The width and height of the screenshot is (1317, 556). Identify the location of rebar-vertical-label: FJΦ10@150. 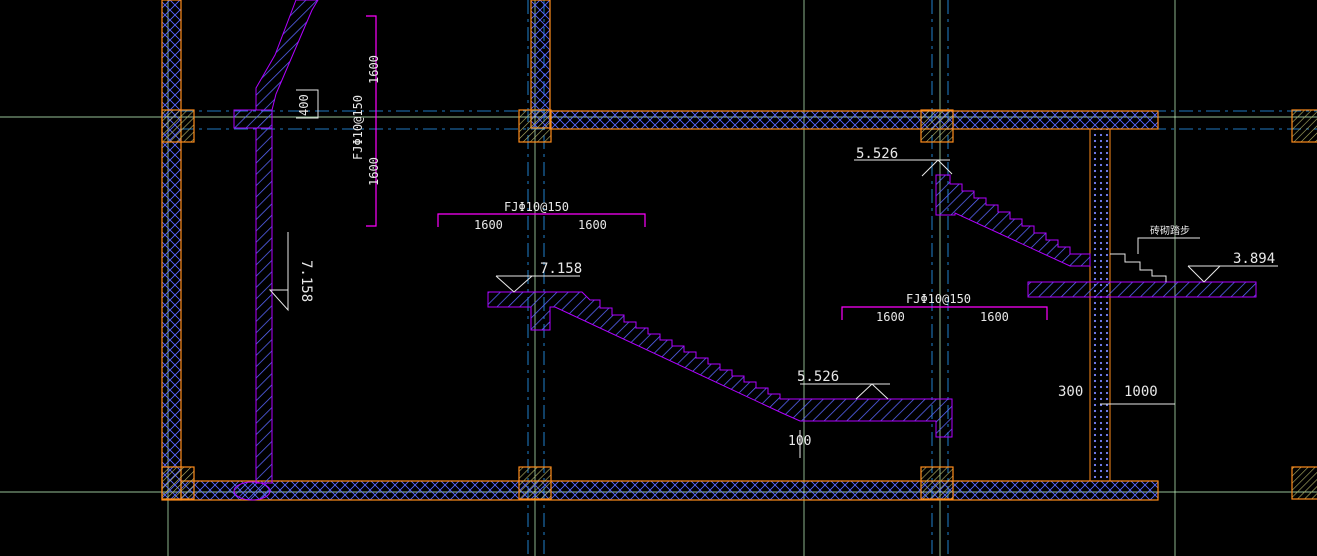
(358, 127).